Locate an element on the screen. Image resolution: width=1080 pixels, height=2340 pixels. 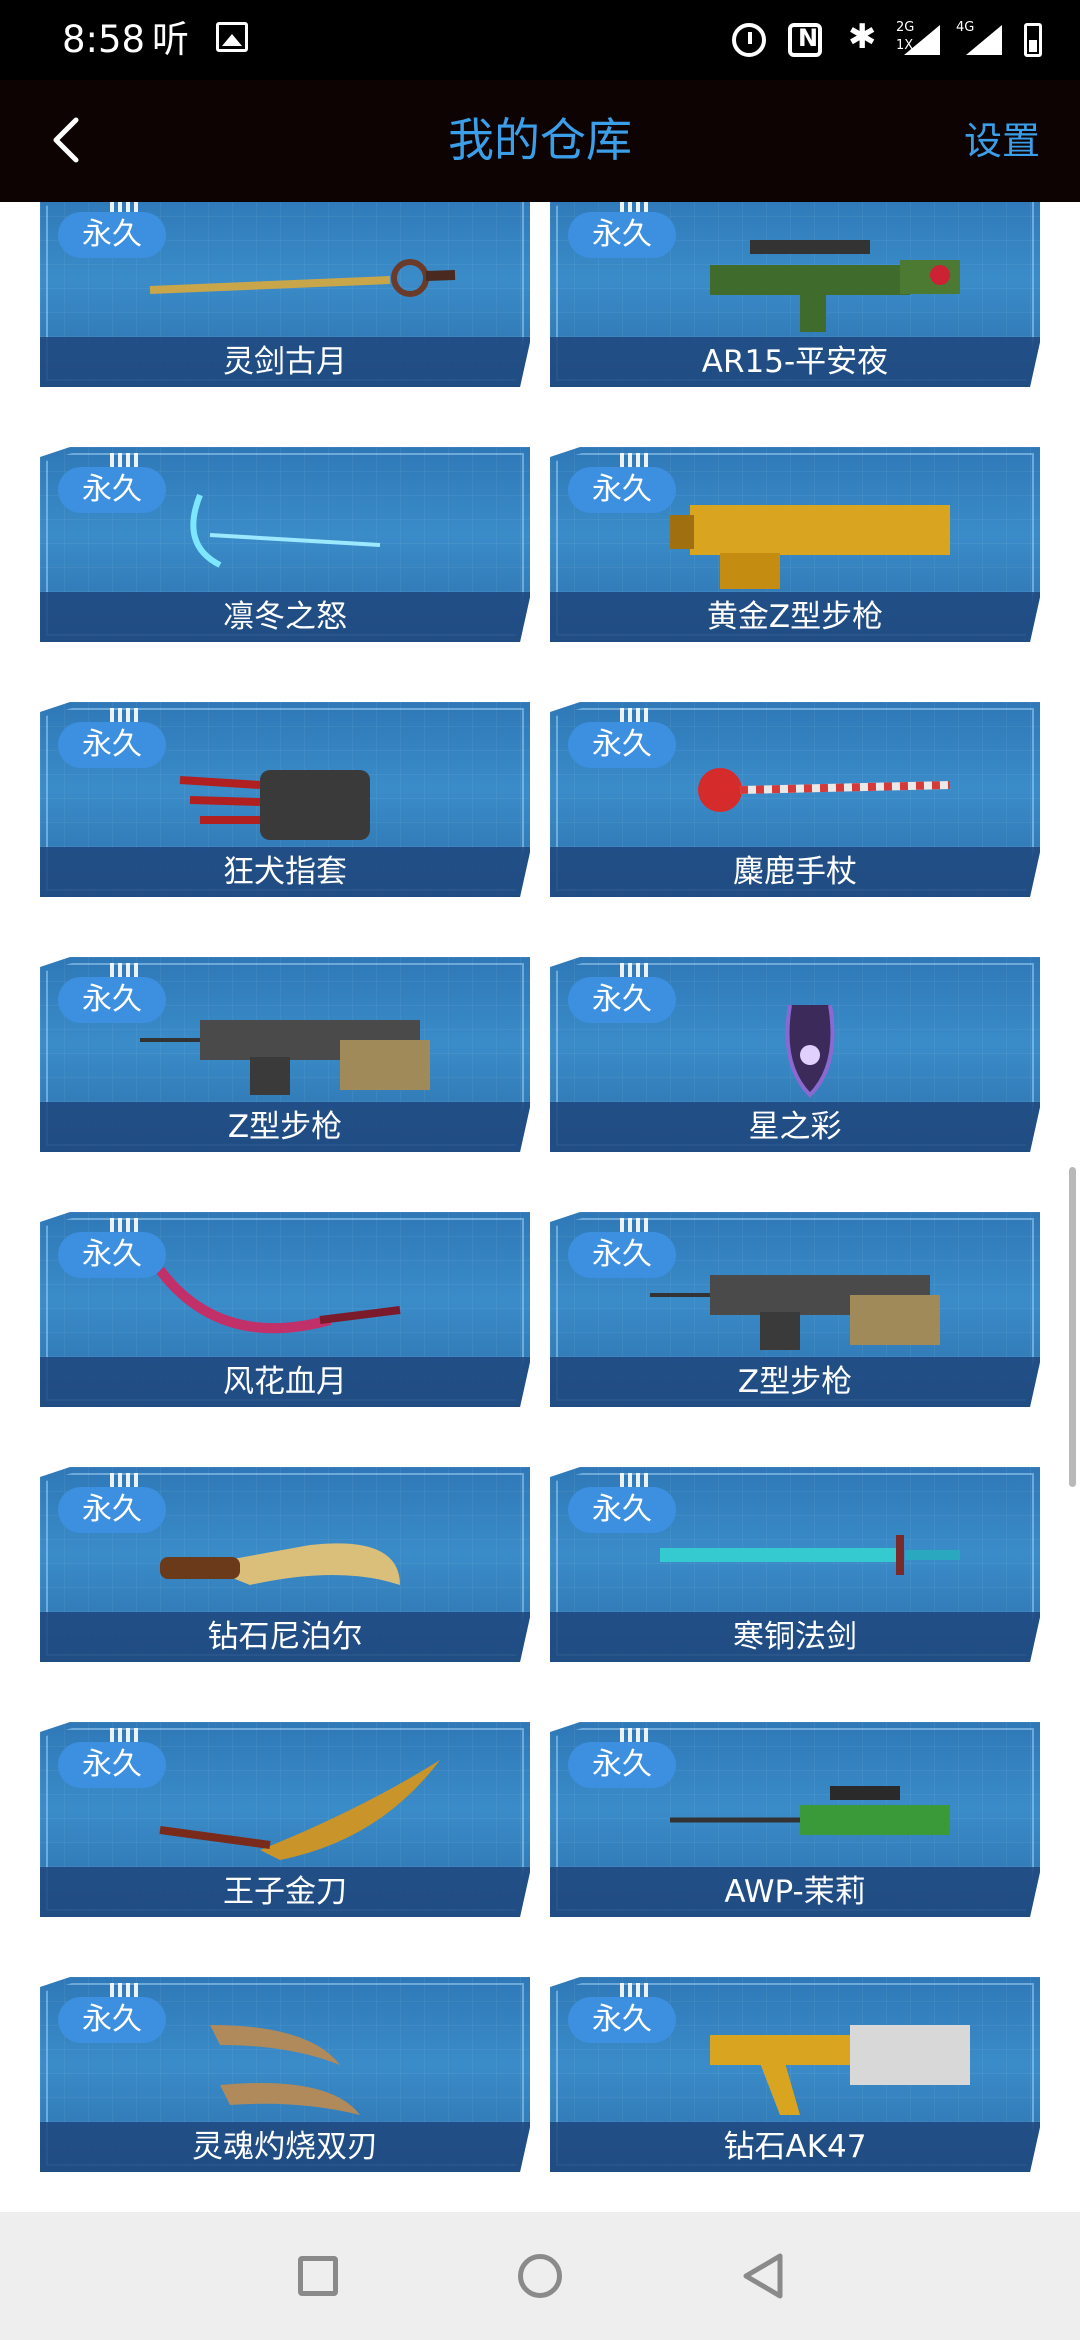
weapon-card: 永久灵剑古月 is located at coordinates (285, 294).